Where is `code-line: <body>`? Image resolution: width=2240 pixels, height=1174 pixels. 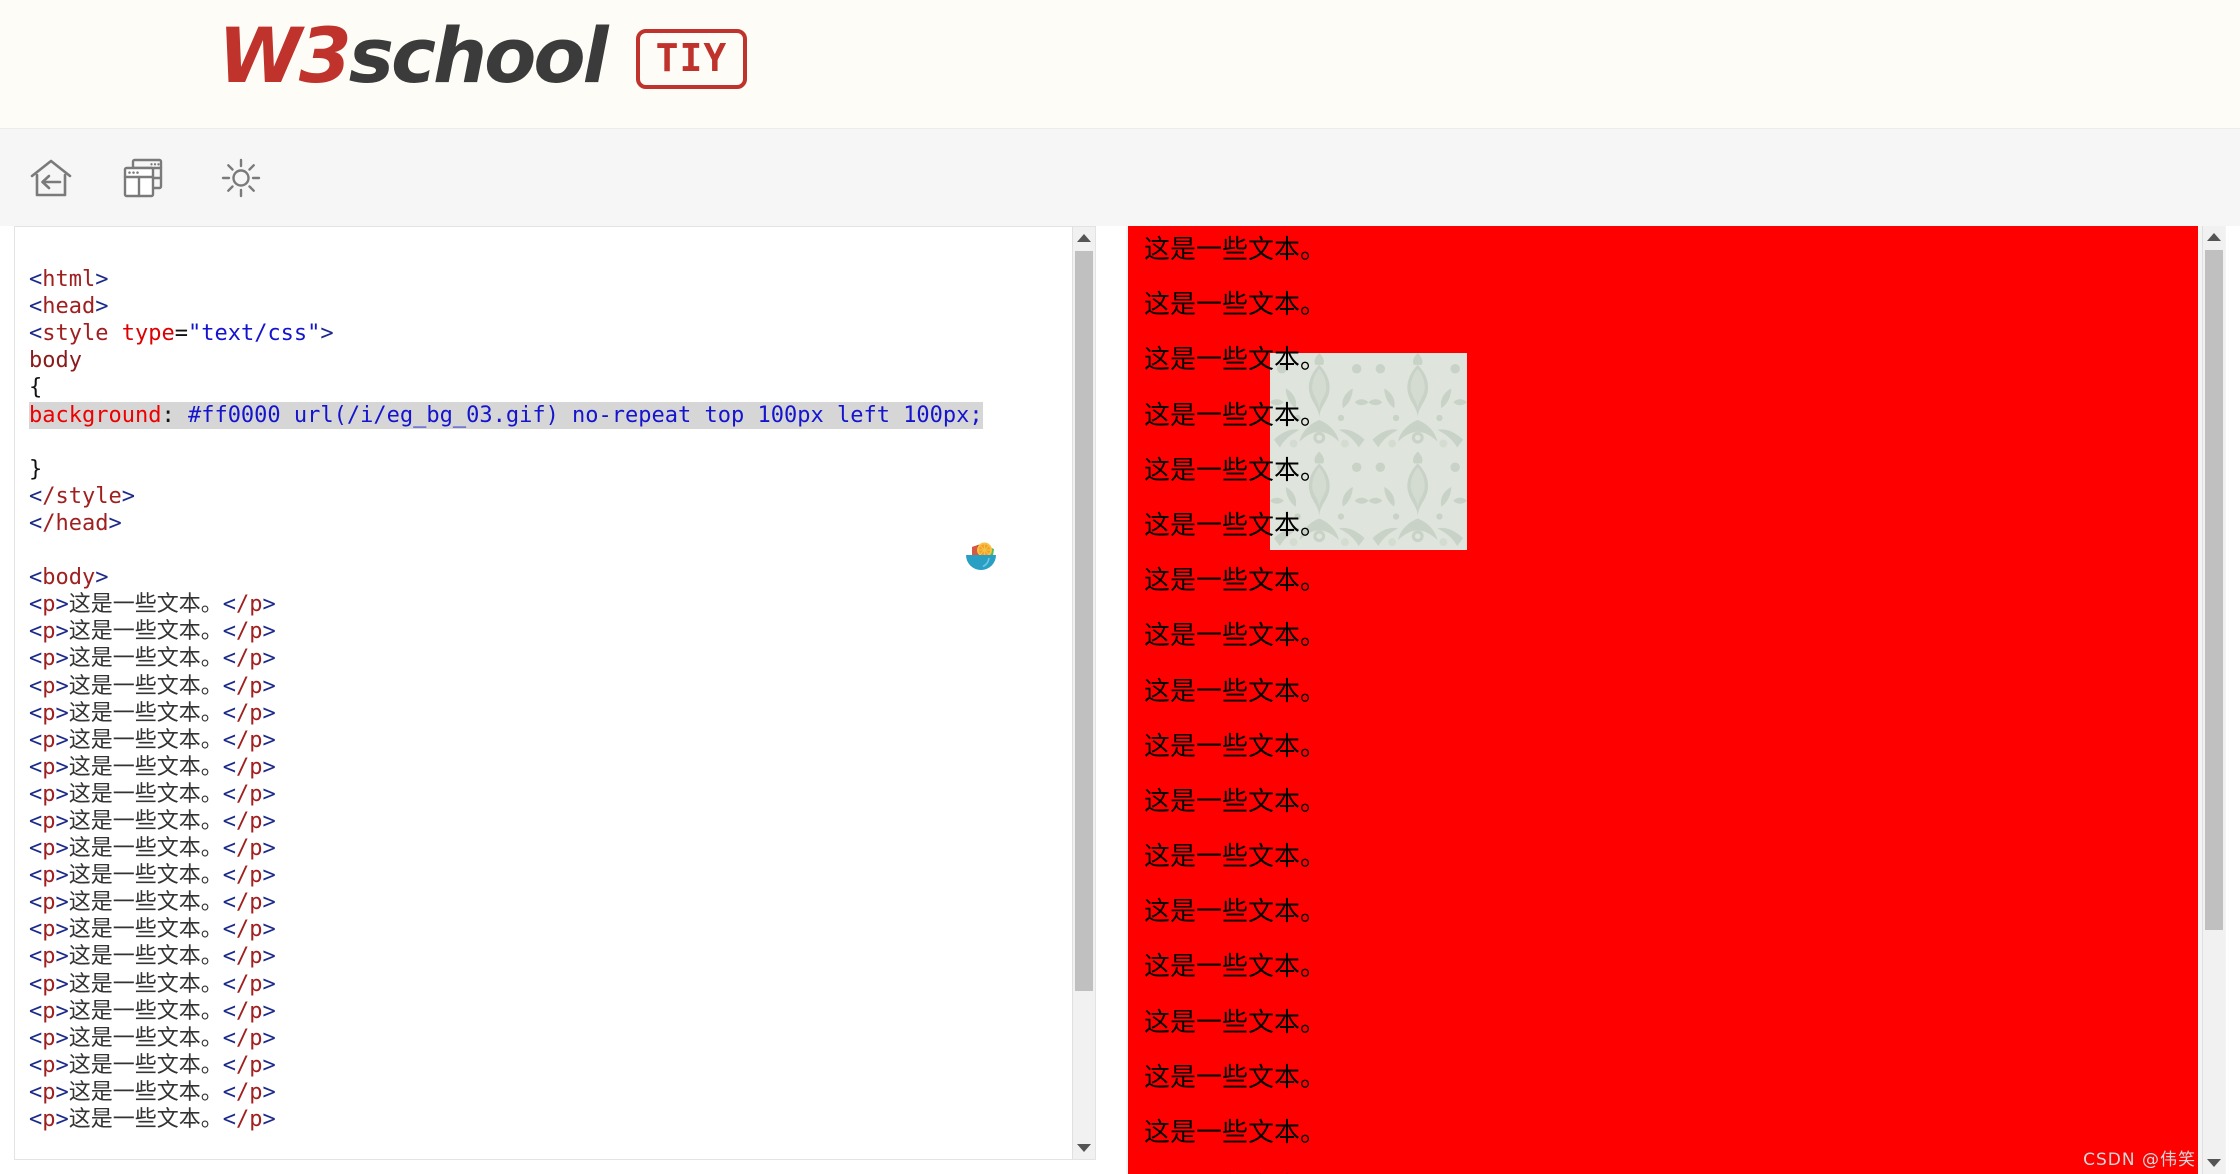 code-line: <body> is located at coordinates (69, 578).